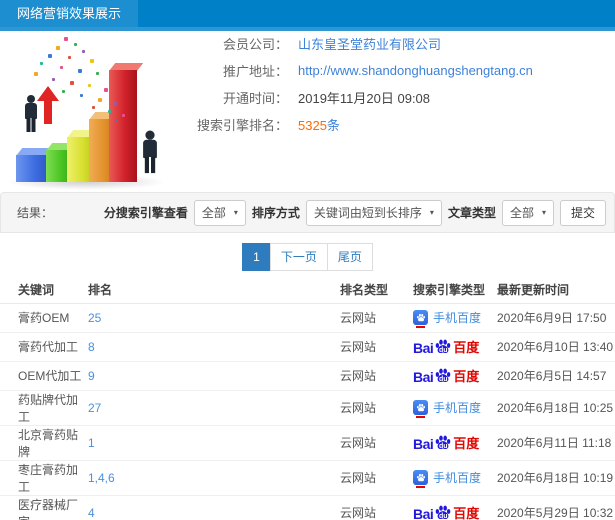 Image resolution: width=615 pixels, height=520 pixels. What do you see at coordinates (44, 443) in the screenshot?
I see `keyword-cell: 北京膏药贴牌` at bounding box center [44, 443].